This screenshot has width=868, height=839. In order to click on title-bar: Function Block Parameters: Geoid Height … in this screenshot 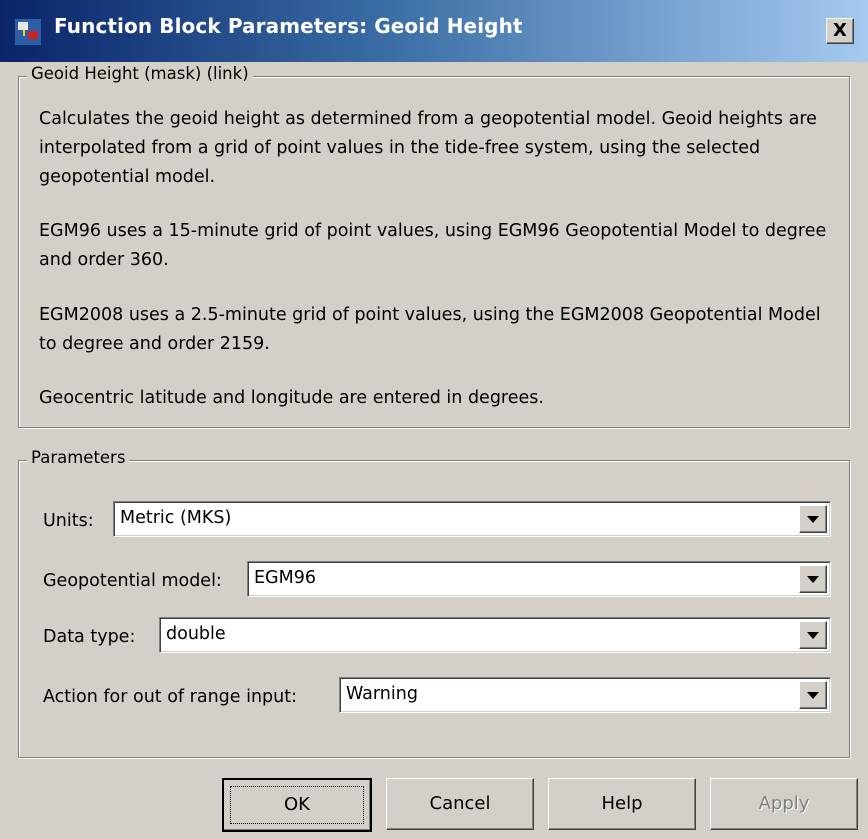, I will do `click(434, 31)`.